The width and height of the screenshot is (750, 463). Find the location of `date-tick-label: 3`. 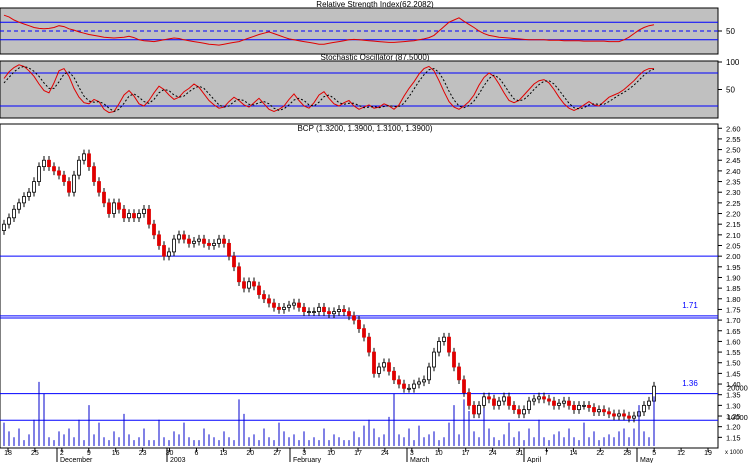

date-tick-label: 3 is located at coordinates (304, 453).